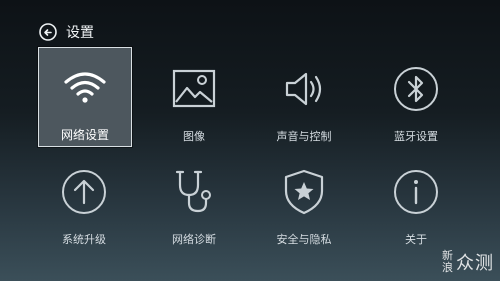  What do you see at coordinates (416, 89) in the screenshot?
I see `bluetooth-icon` at bounding box center [416, 89].